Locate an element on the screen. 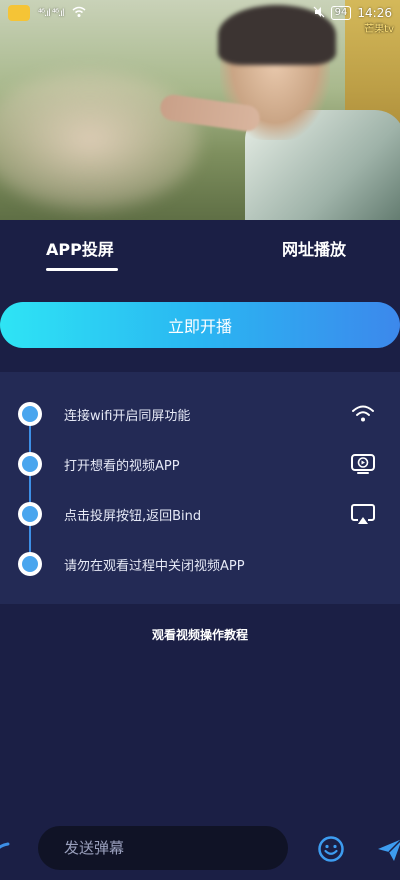 This screenshot has width=400, height=880. battery-indicator: 94 is located at coordinates (341, 13).